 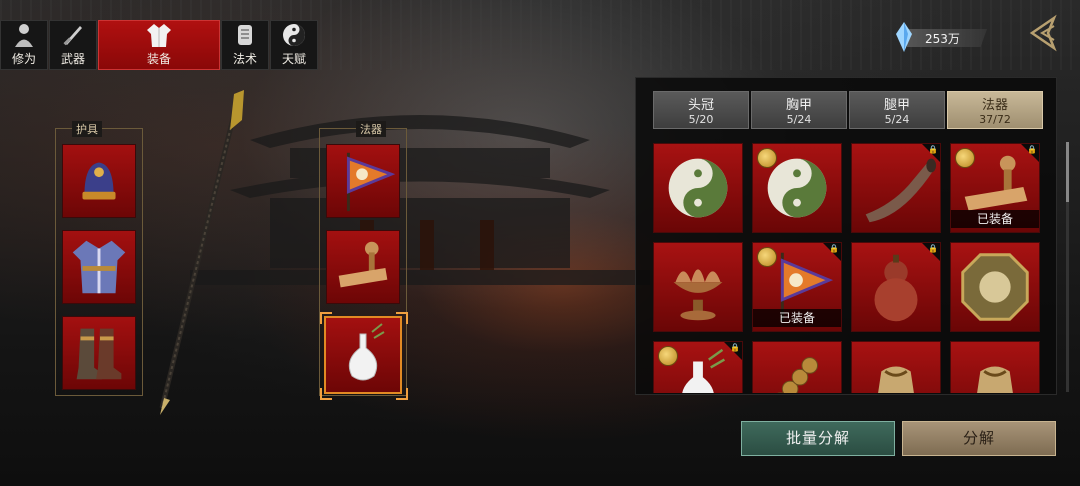 What do you see at coordinates (363, 264) in the screenshot?
I see `wooden-seal-icon` at bounding box center [363, 264].